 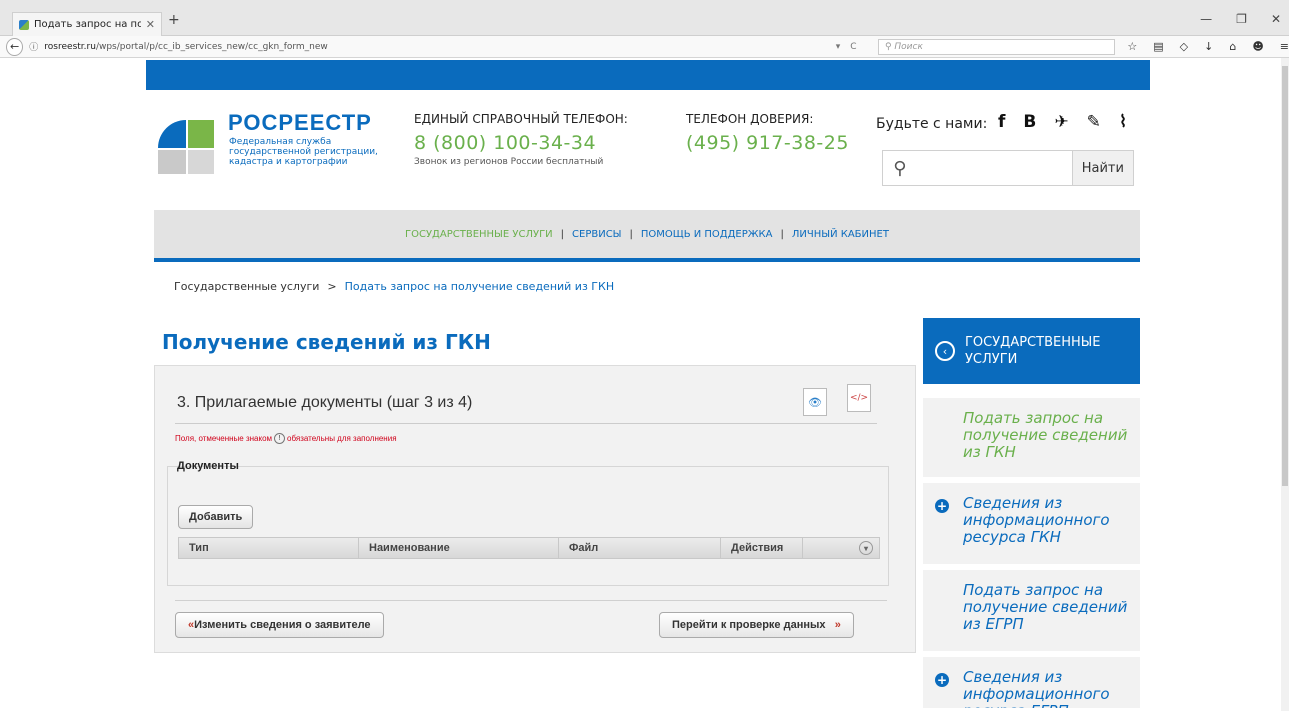 I want to click on pocket-icon: ◇, so click(x=1184, y=46).